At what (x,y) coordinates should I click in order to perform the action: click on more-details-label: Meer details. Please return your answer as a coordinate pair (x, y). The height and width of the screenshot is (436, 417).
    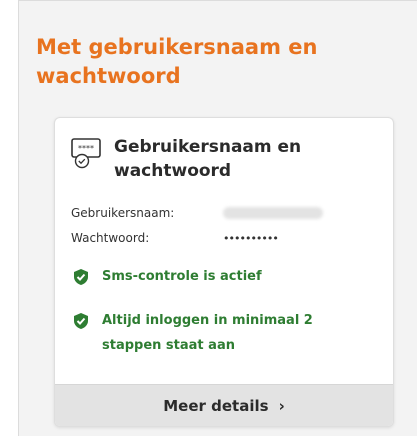
    Looking at the image, I should click on (216, 405).